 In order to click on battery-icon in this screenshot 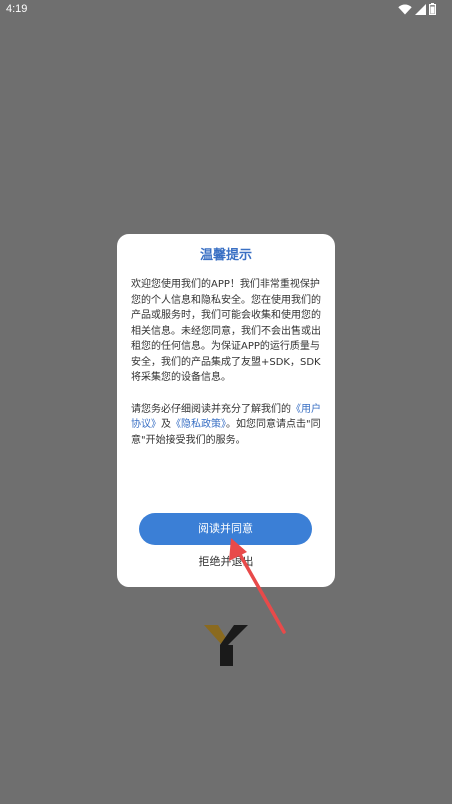, I will do `click(432, 9)`.